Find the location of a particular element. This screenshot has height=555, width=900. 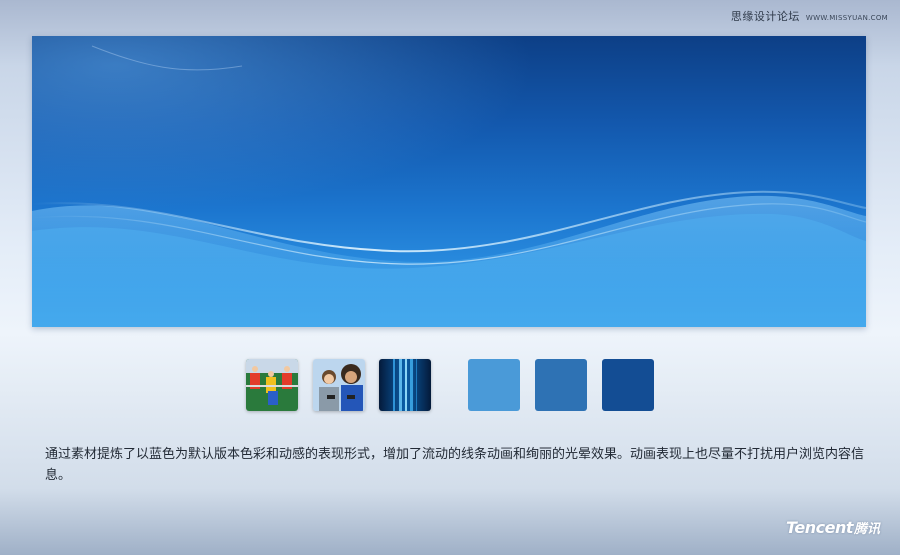

watermark-site-name: 思缘设计论坛 is located at coordinates (765, 16).